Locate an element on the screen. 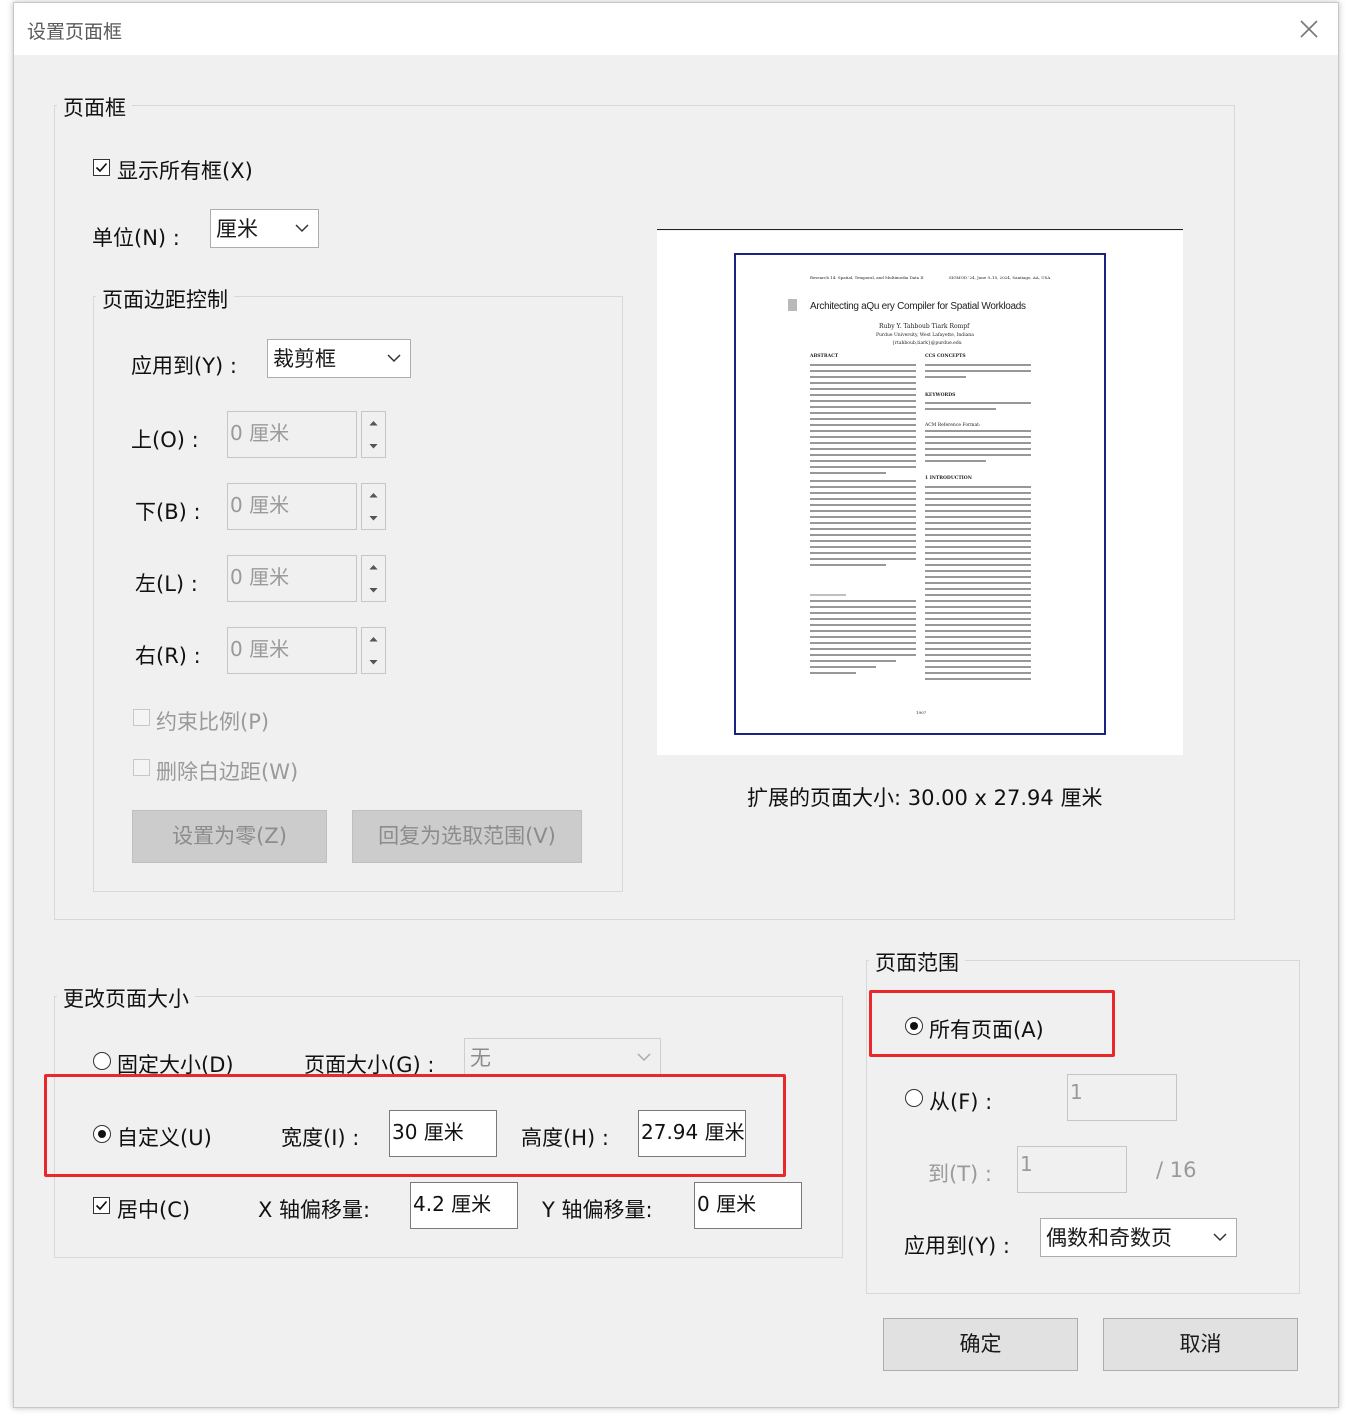 This screenshot has width=1349, height=1419. expanded-page-size: 扩展的页面大小: 30.00 x 27.94 厘米 is located at coordinates (925, 798).